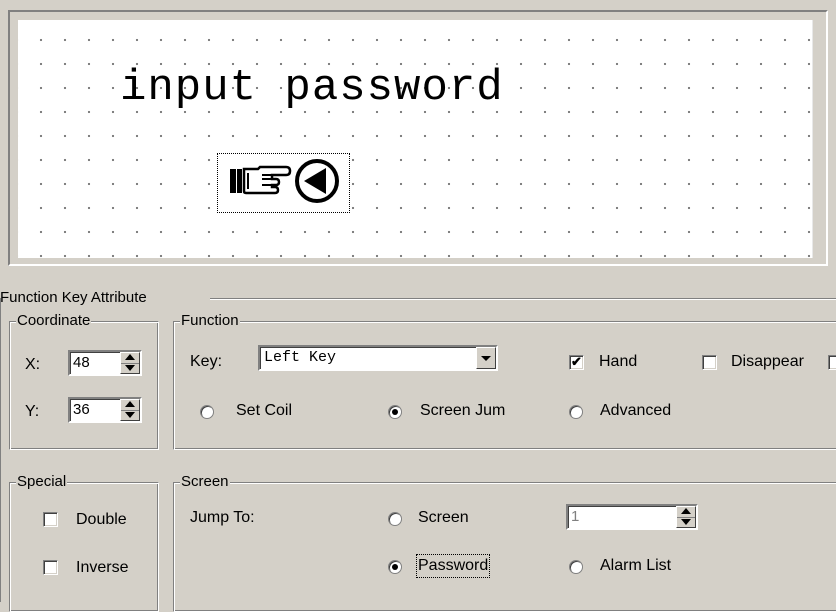 The image size is (836, 612). Describe the element at coordinates (686, 522) in the screenshot. I see `screen-number-down-arrow-icon` at that location.